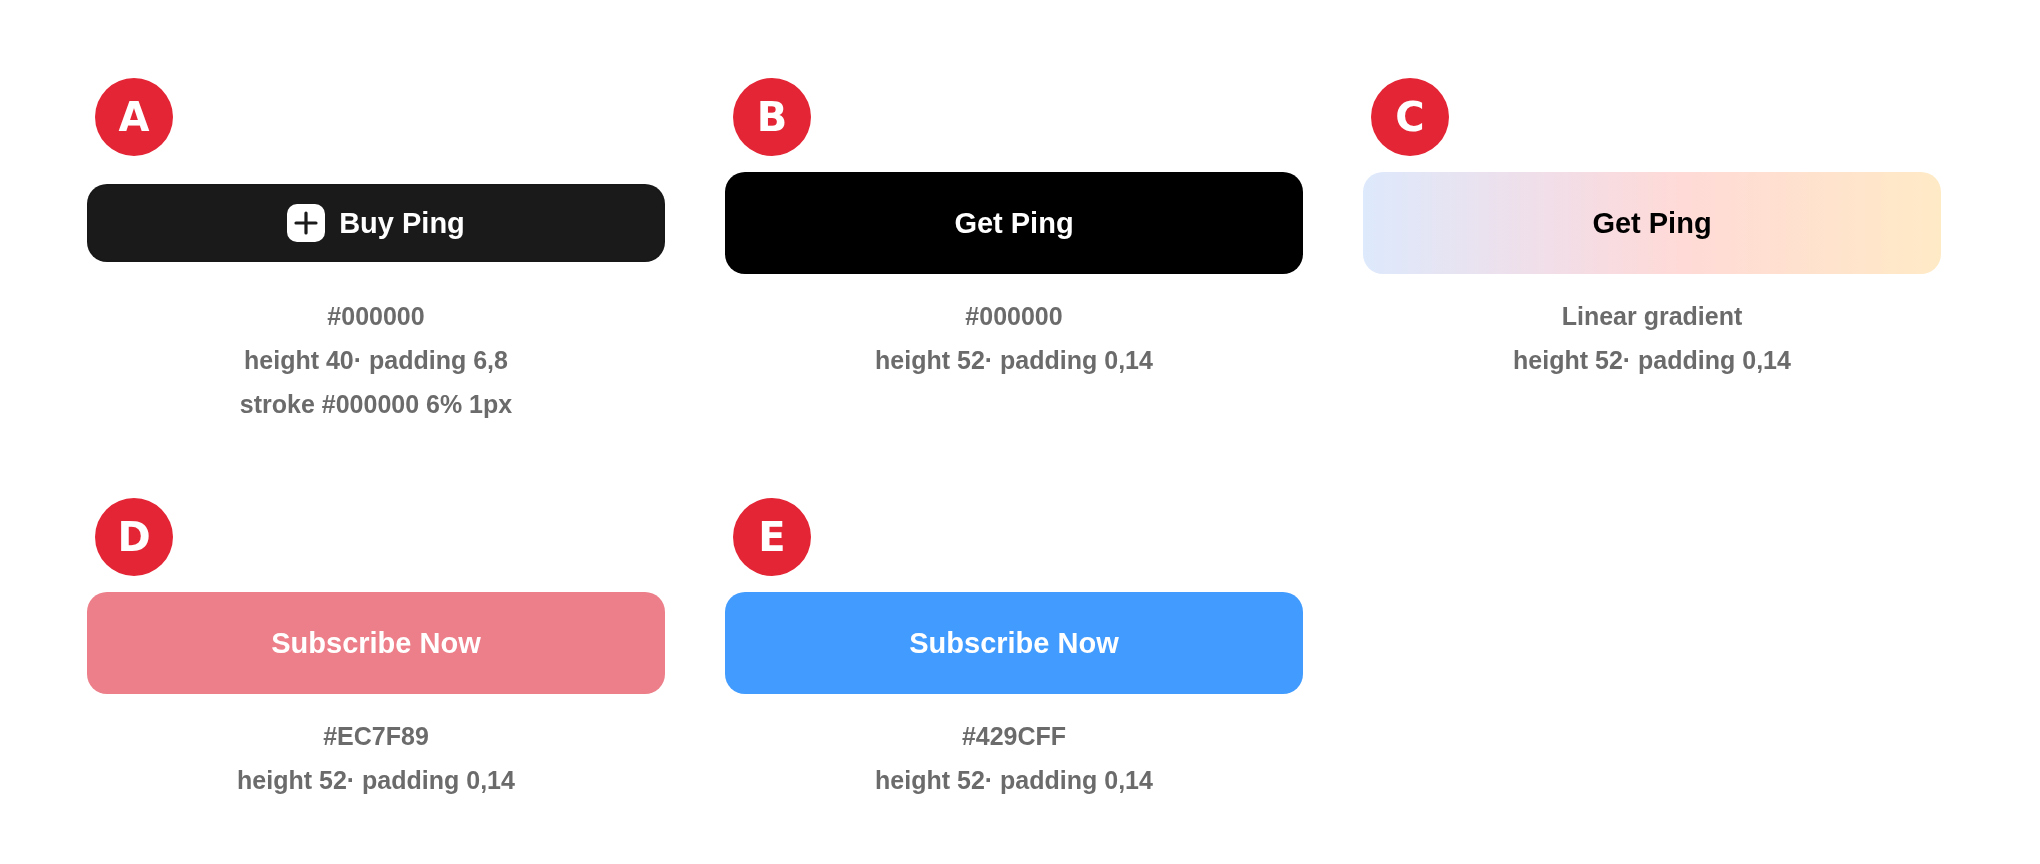  Describe the element at coordinates (376, 736) in the screenshot. I see `spec-text: #EC7F89` at that location.